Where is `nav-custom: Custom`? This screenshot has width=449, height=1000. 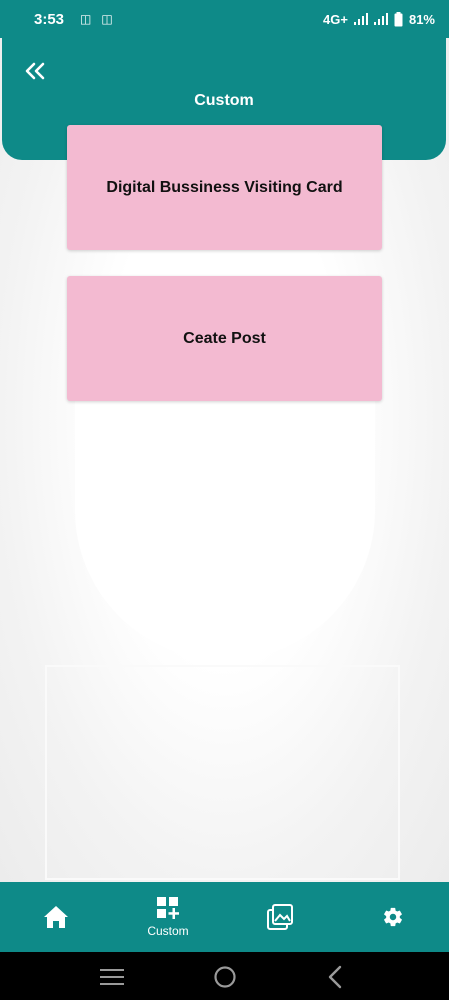 nav-custom: Custom is located at coordinates (168, 917).